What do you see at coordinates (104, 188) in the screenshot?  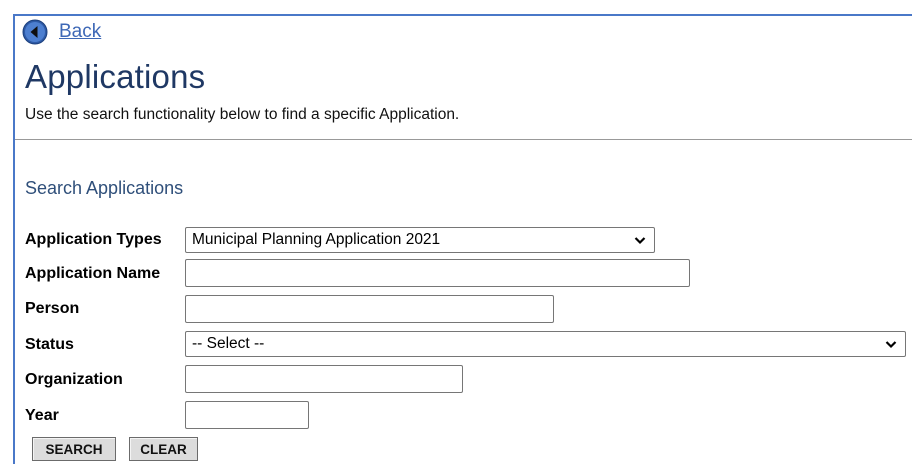 I see `search-section-title: Search Applications` at bounding box center [104, 188].